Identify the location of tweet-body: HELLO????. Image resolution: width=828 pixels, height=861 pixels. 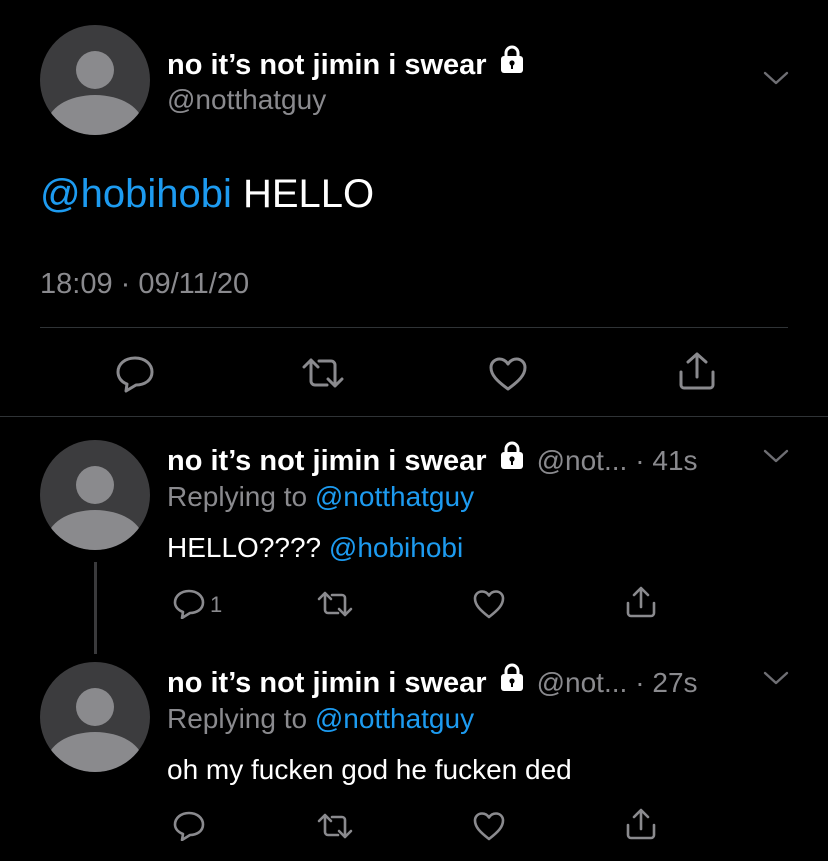
(248, 547).